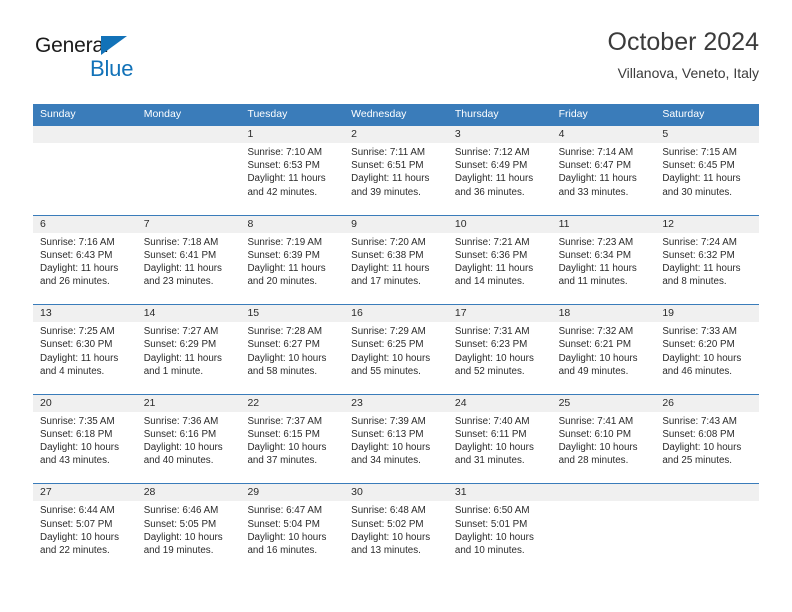 The width and height of the screenshot is (792, 612). I want to click on day-number: 8, so click(292, 224).